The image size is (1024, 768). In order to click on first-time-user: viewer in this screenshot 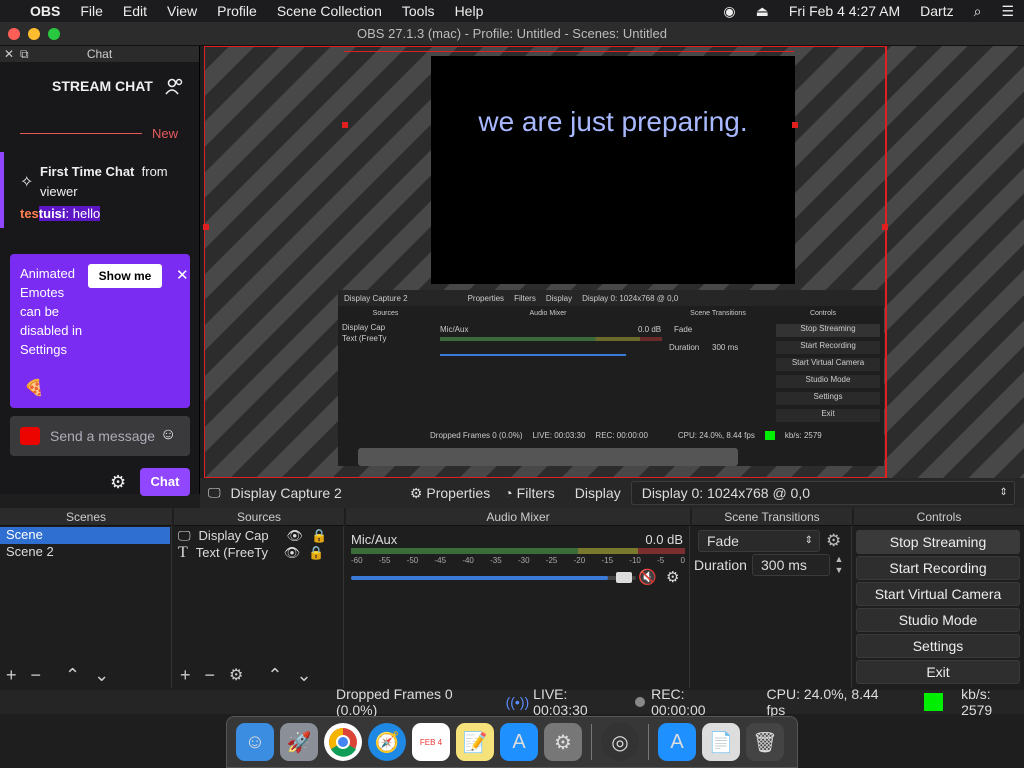, I will do `click(59, 191)`.